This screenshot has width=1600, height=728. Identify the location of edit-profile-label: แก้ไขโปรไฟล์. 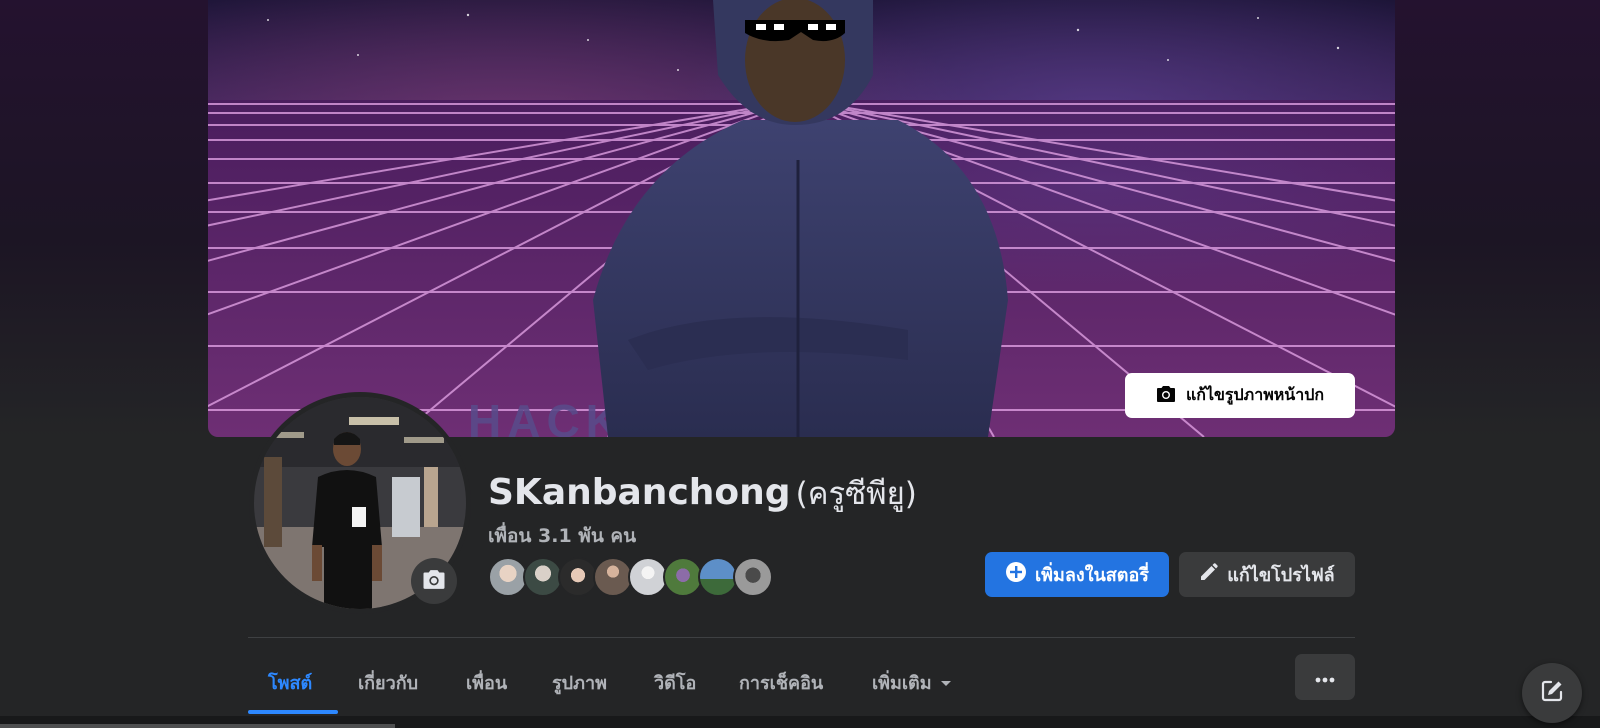
(1281, 575).